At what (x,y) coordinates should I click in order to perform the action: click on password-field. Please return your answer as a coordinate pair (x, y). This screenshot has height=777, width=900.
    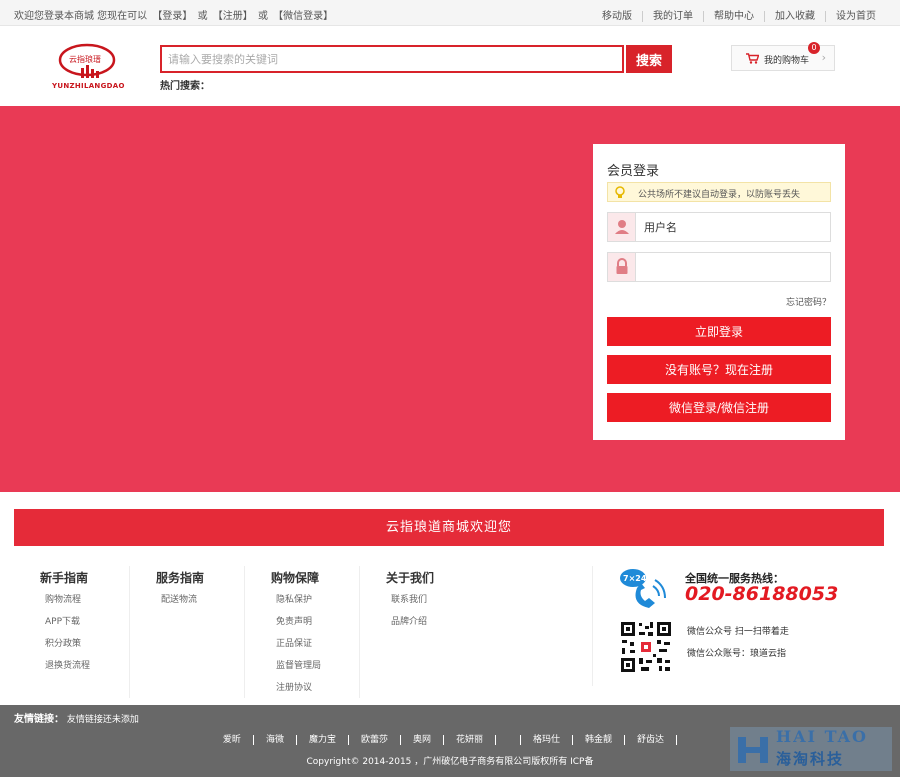
    Looking at the image, I should click on (719, 267).